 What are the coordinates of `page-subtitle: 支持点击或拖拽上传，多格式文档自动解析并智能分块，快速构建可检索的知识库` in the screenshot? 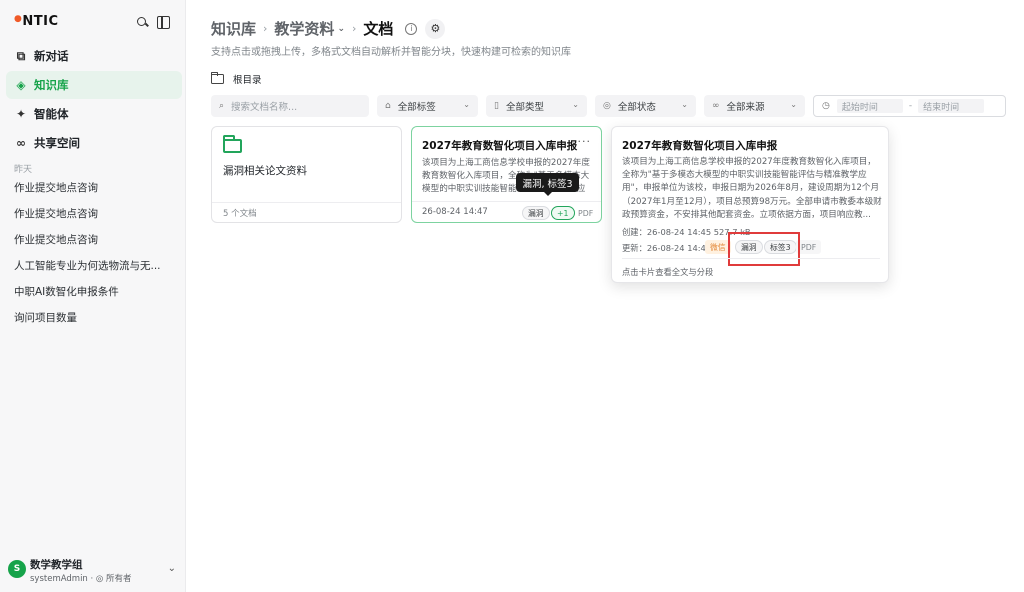 It's located at (391, 52).